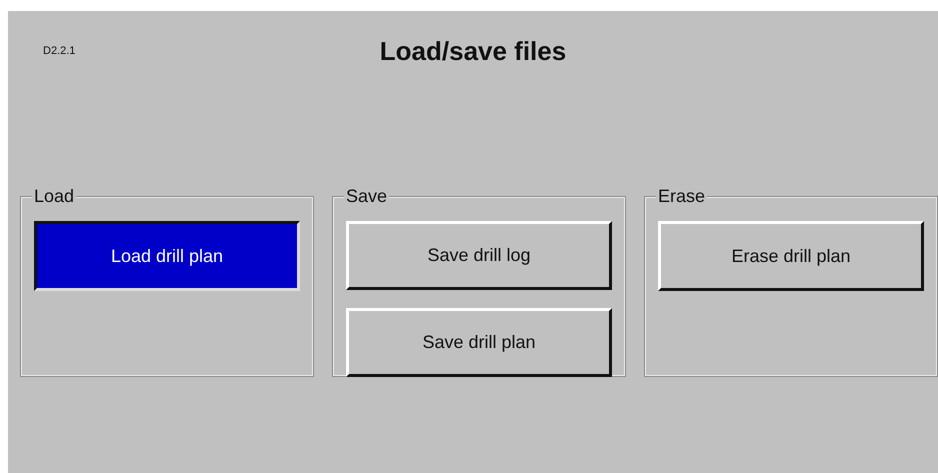 This screenshot has height=473, width=938. I want to click on action-button: Save drill plan, so click(479, 342).